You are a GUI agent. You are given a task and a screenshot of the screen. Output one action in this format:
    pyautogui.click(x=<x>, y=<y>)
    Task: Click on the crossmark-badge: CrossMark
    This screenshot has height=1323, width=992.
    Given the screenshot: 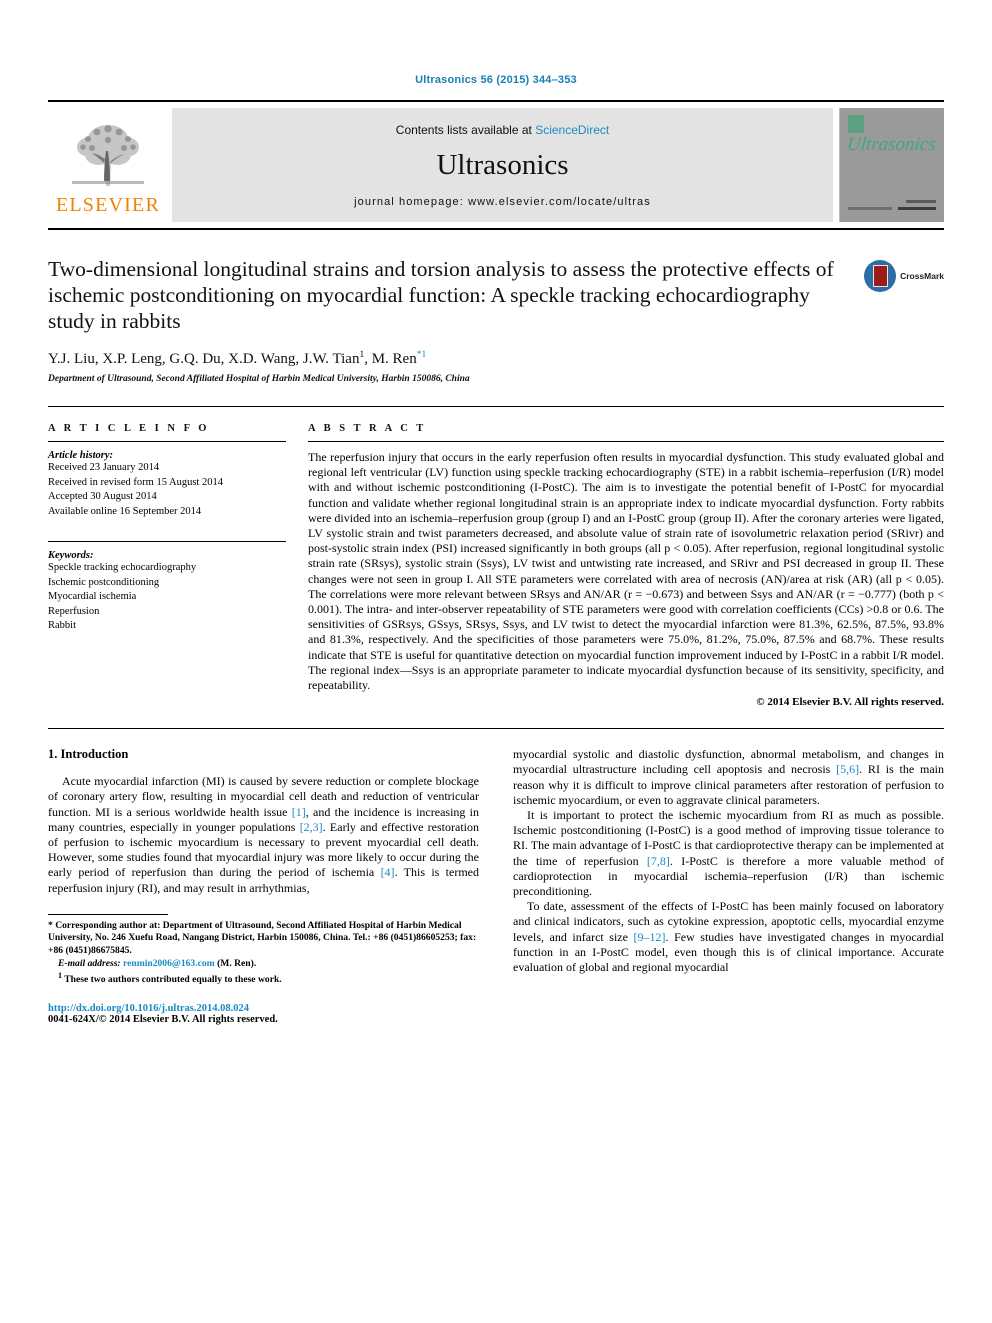 What is the action you would take?
    pyautogui.click(x=904, y=276)
    